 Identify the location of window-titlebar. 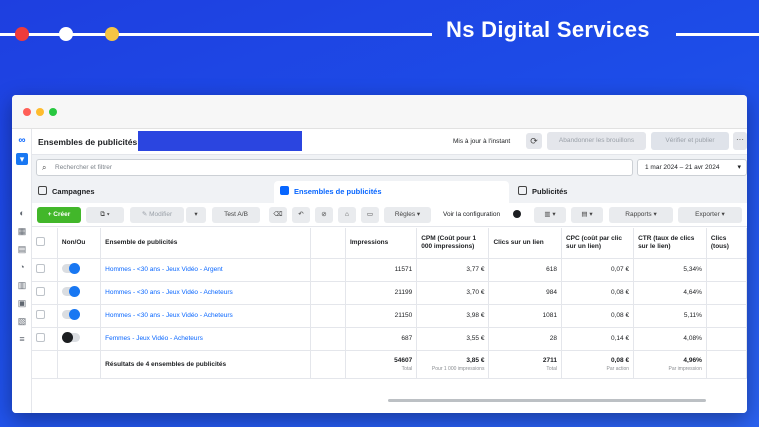
(379, 112).